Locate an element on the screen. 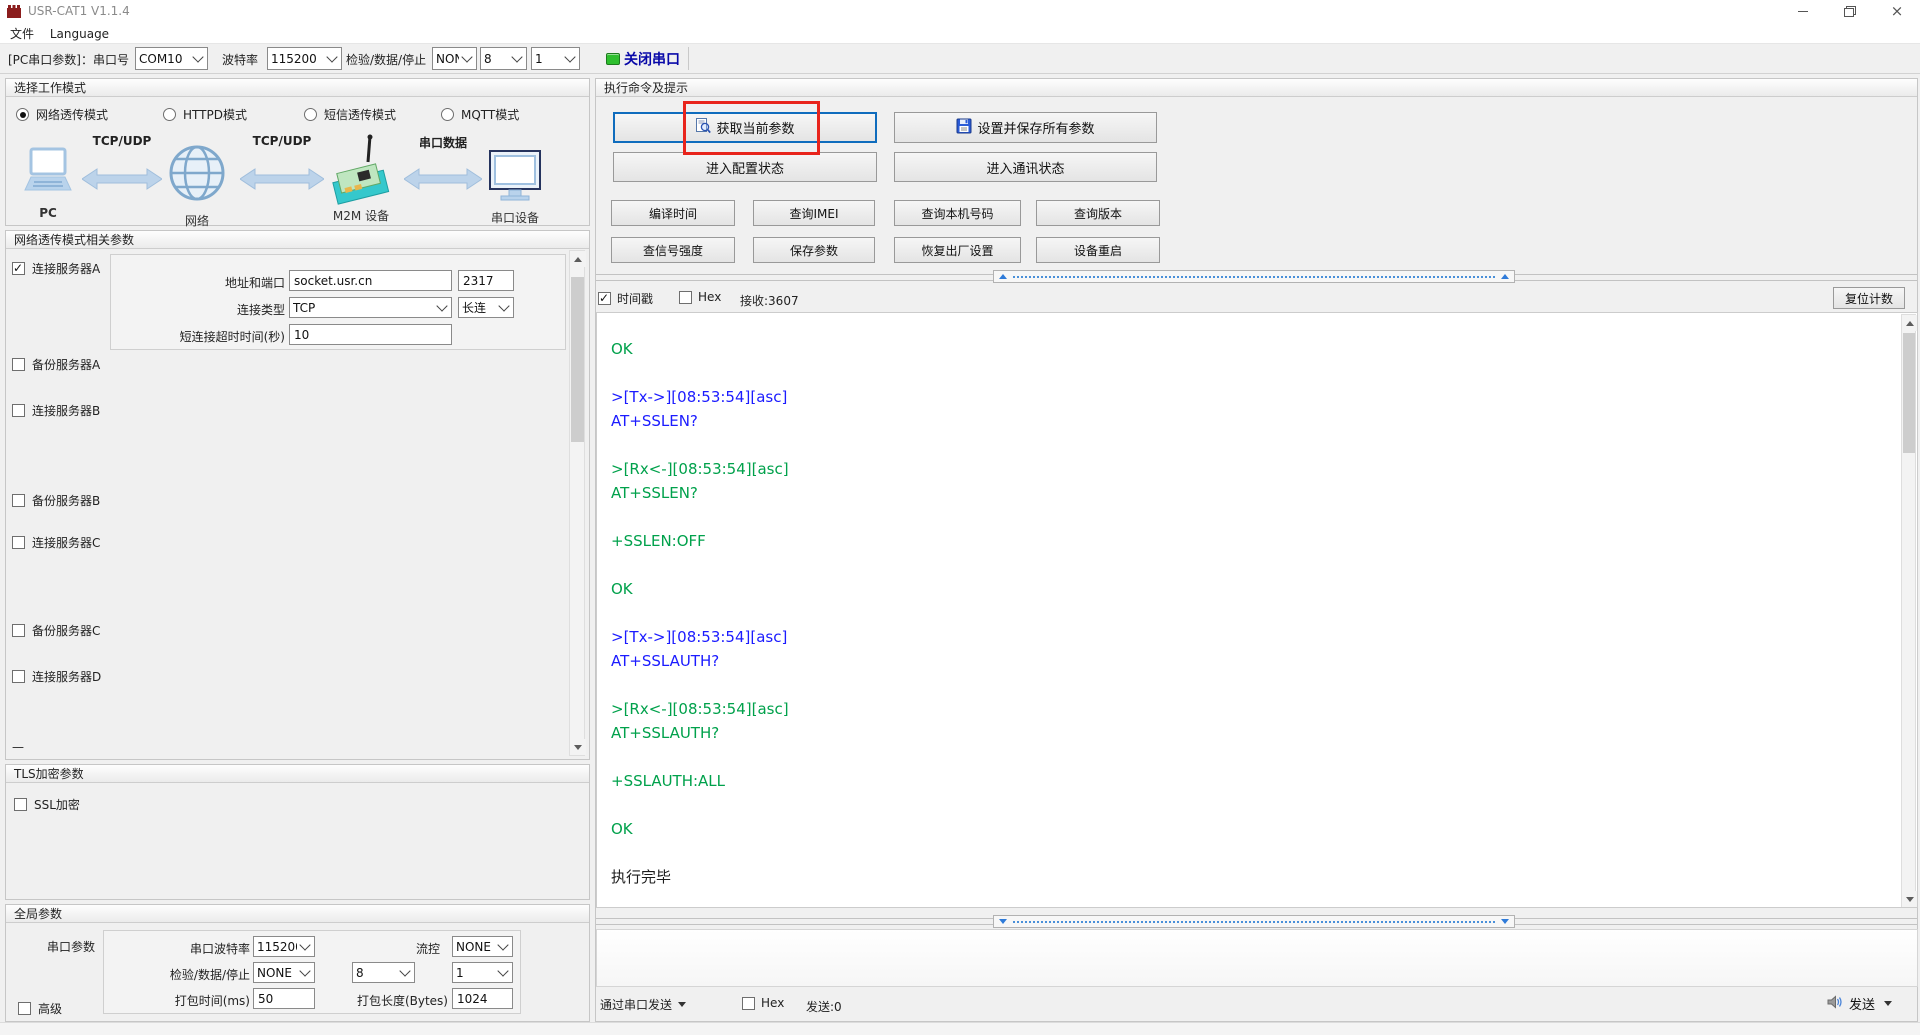 This screenshot has height=1035, width=1920. checkbox-row: 备份服务器B is located at coordinates (56, 500).